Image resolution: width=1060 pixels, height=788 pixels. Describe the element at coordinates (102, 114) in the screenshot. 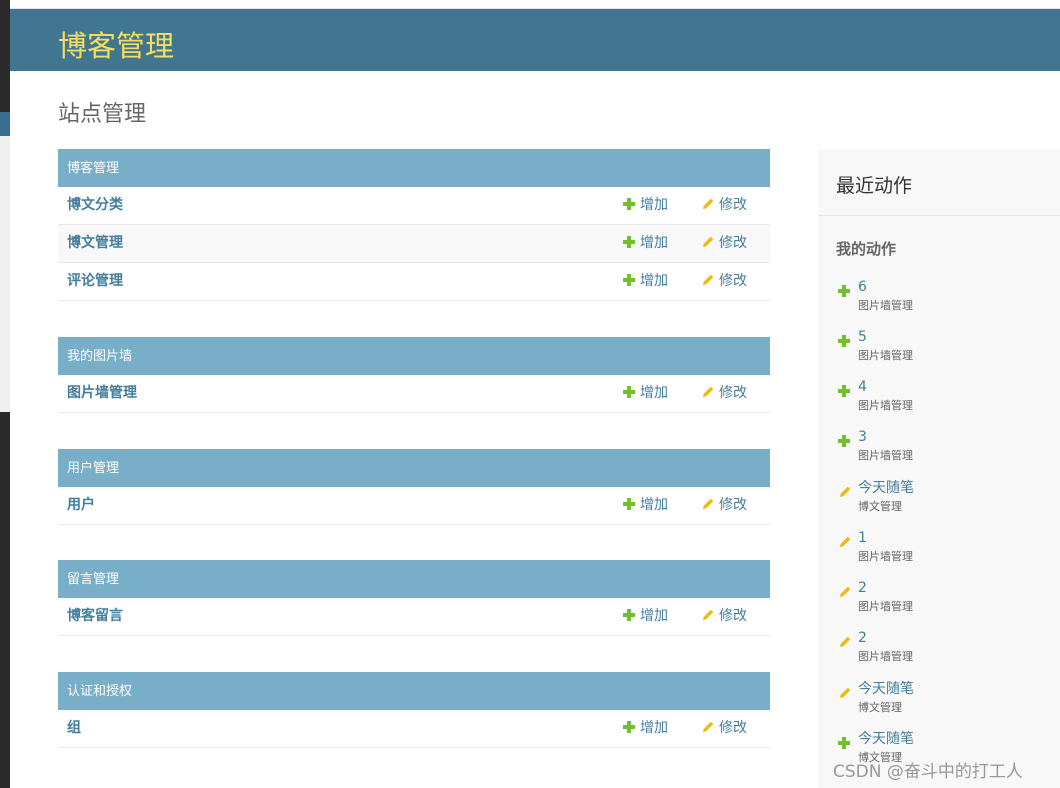

I see `page-title: 站点管理` at that location.